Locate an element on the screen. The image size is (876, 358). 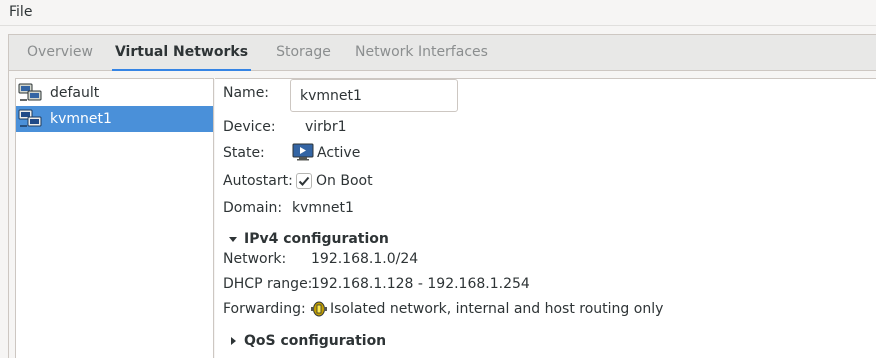
chevron-down-icon is located at coordinates (233, 239).